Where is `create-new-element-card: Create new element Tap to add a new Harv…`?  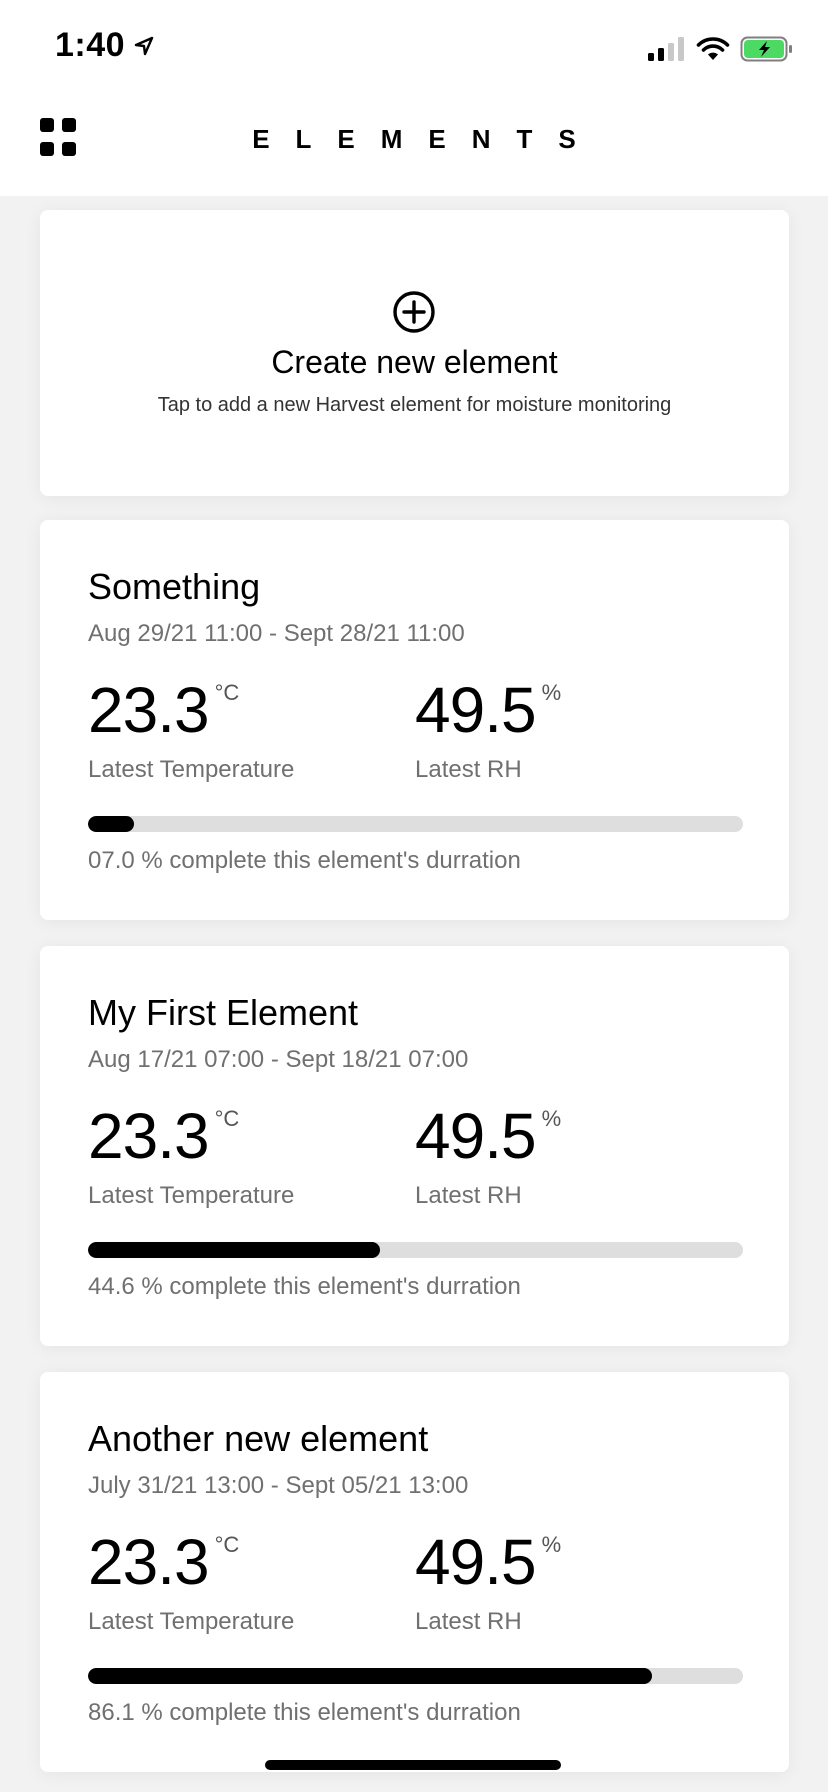
create-new-element-card: Create new element Tap to add a new Harv… is located at coordinates (414, 353).